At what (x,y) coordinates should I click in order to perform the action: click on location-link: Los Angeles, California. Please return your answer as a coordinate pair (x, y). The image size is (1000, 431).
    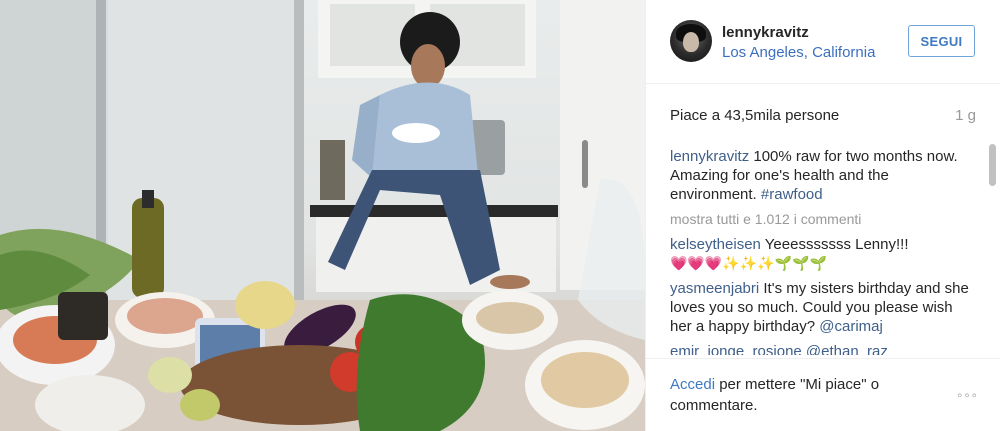
    Looking at the image, I should click on (798, 52).